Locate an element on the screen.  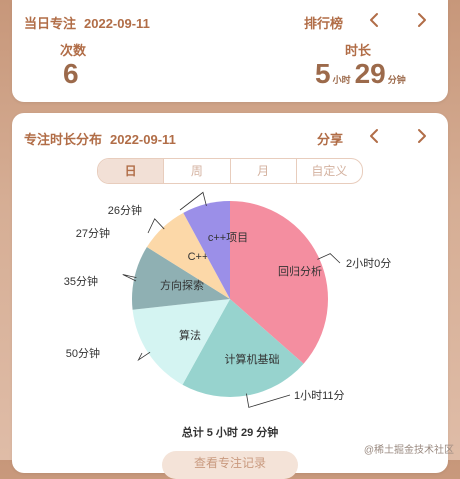
duration-hours-unit: 小时 is located at coordinates (341, 80).